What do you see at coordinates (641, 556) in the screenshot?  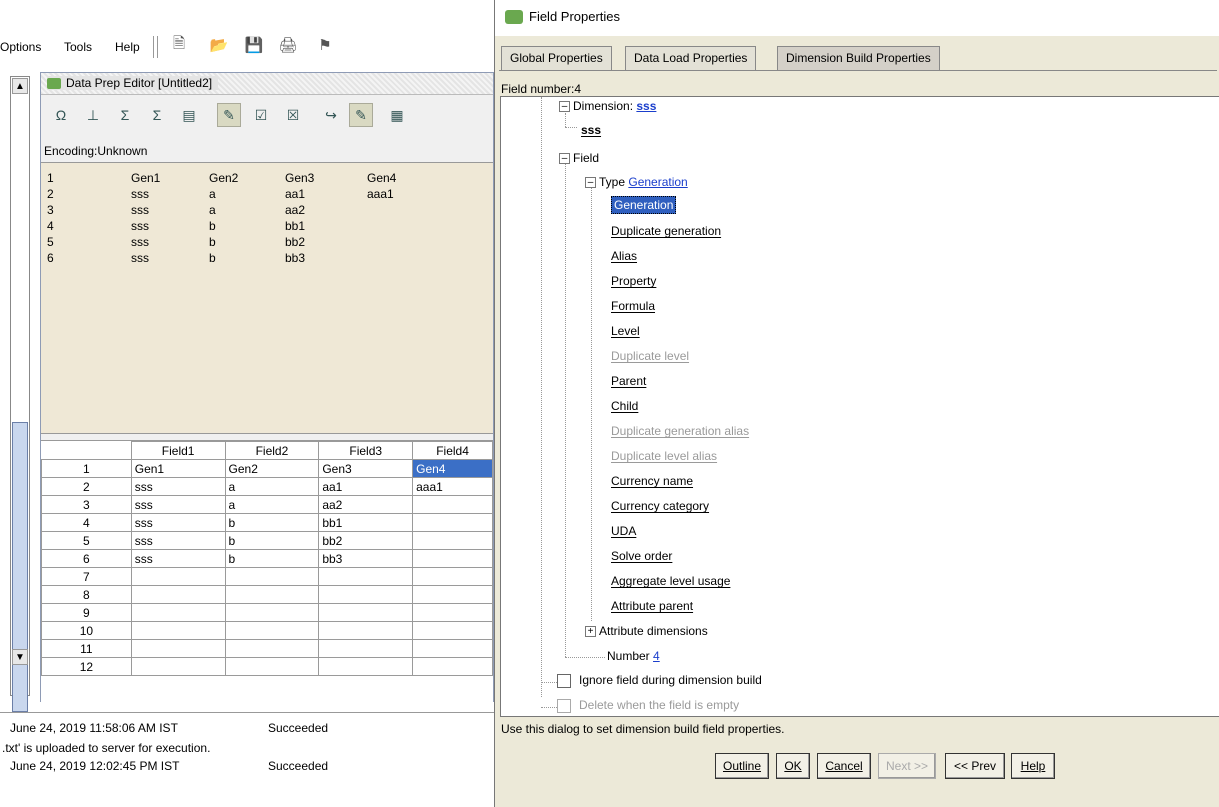 I see `type-option-solve-order: Solve order` at bounding box center [641, 556].